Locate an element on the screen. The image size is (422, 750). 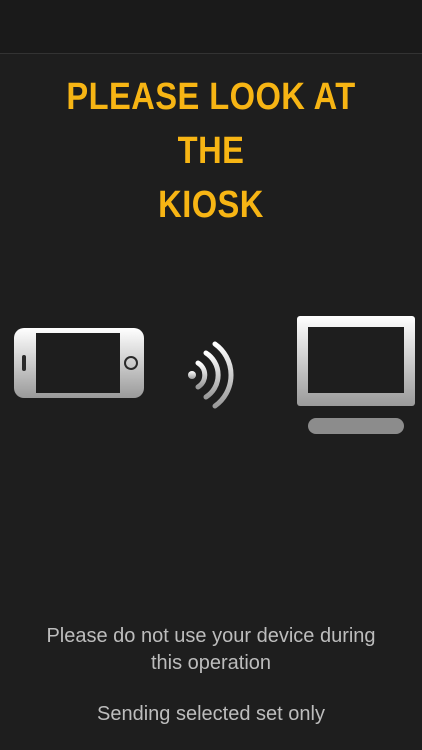
wireless-signal-icon is located at coordinates (211, 375).